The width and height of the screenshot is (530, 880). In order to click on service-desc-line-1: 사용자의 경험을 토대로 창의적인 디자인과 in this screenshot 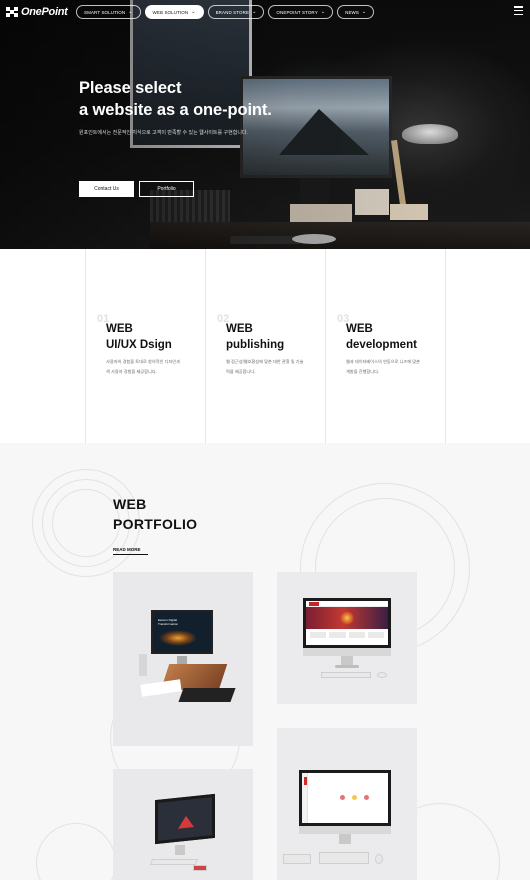, I will do `click(143, 361)`.